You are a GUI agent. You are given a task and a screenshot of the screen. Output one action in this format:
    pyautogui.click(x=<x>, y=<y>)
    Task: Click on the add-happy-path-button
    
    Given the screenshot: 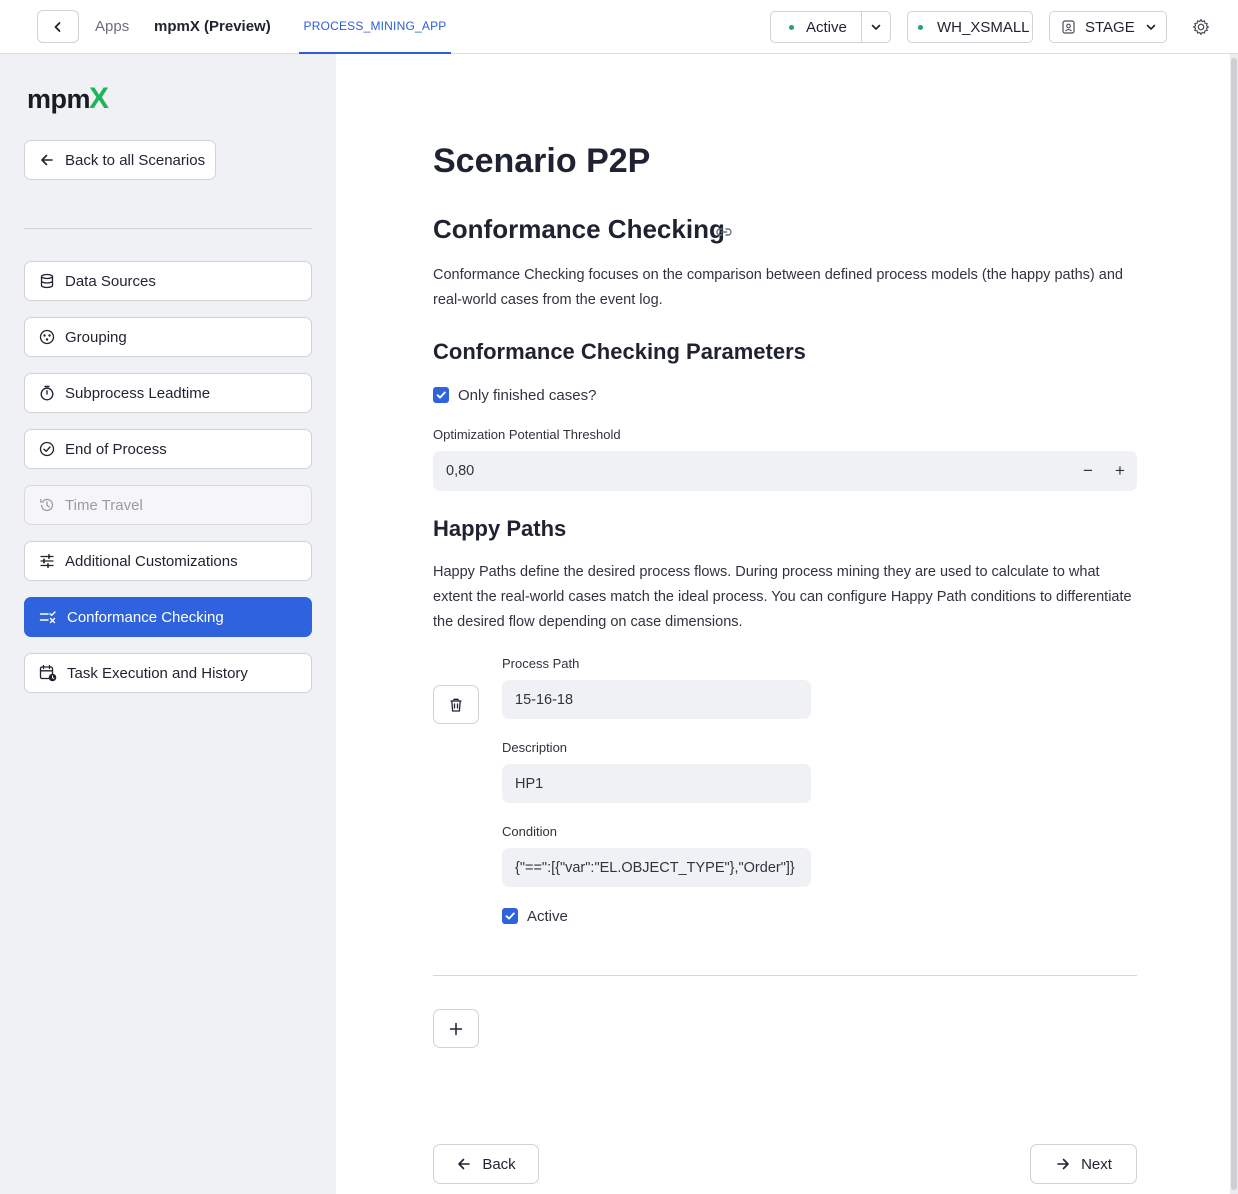 What is the action you would take?
    pyautogui.click(x=456, y=1028)
    